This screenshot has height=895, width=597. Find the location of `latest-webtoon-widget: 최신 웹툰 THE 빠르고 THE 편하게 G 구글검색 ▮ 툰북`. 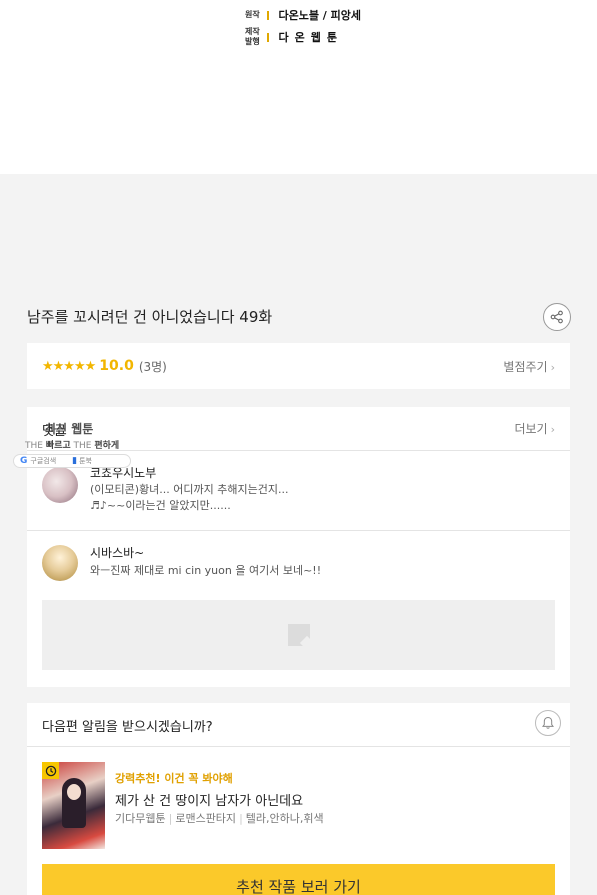

latest-webtoon-widget: 최신 웹툰 THE 빠르고 THE 편하게 G 구글검색 ▮ 툰북 is located at coordinates (74, 444).